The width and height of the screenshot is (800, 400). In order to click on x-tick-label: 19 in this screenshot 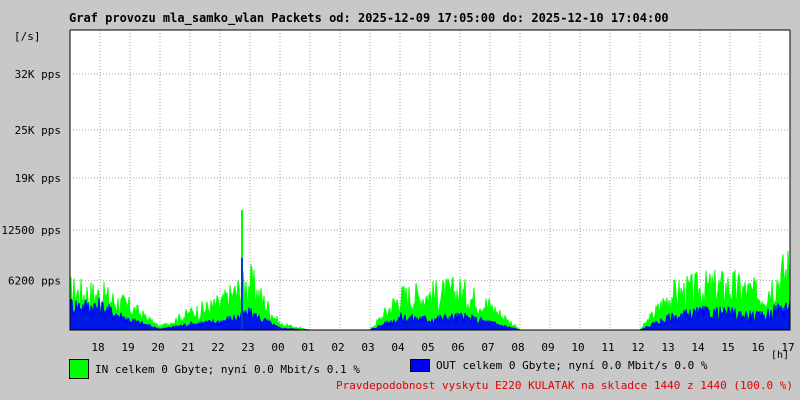, I will do `click(127, 347)`.